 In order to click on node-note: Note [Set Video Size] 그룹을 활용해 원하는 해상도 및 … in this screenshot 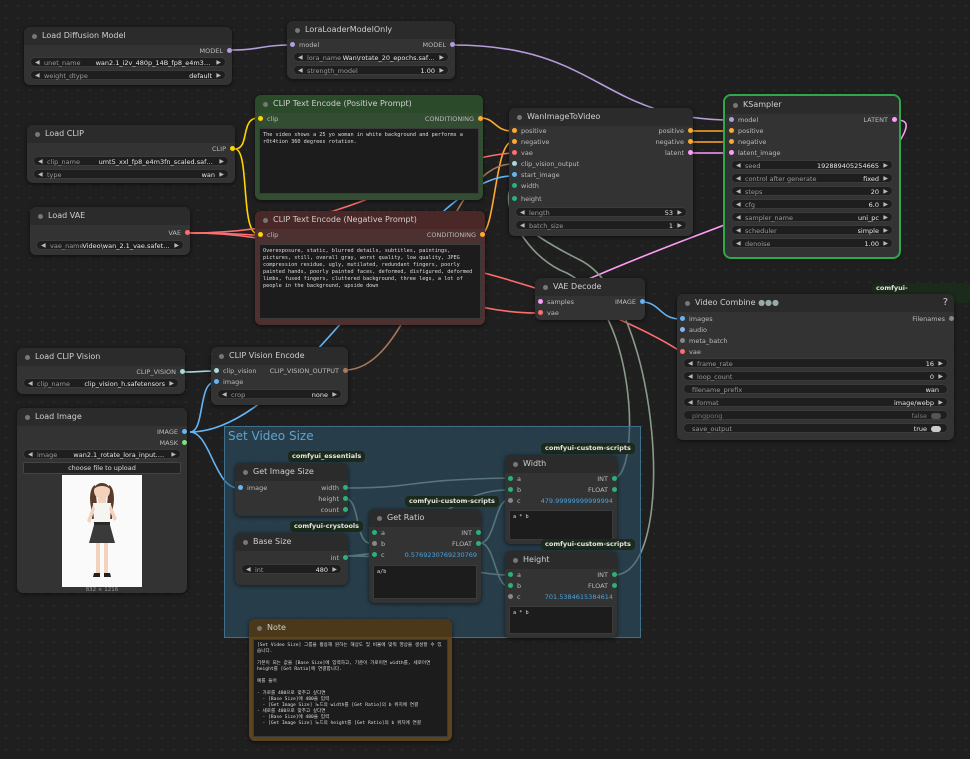, I will do `click(350, 680)`.